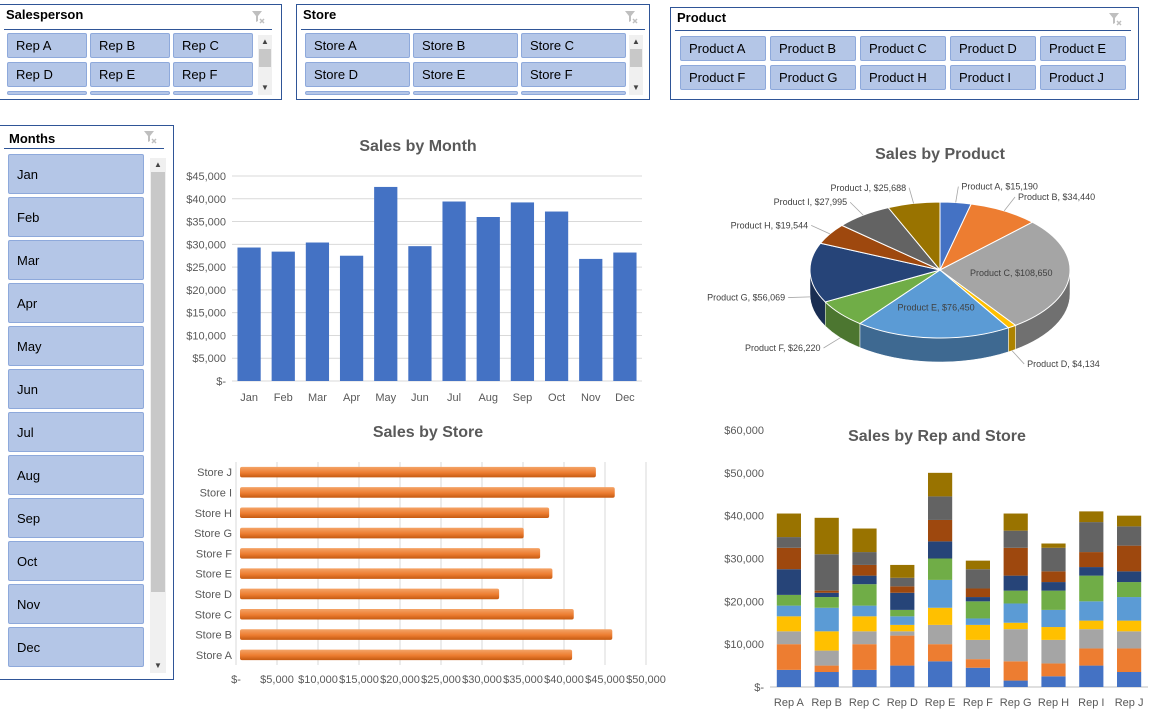 The image size is (1152, 716). What do you see at coordinates (76, 346) in the screenshot?
I see `month-item-may: May` at bounding box center [76, 346].